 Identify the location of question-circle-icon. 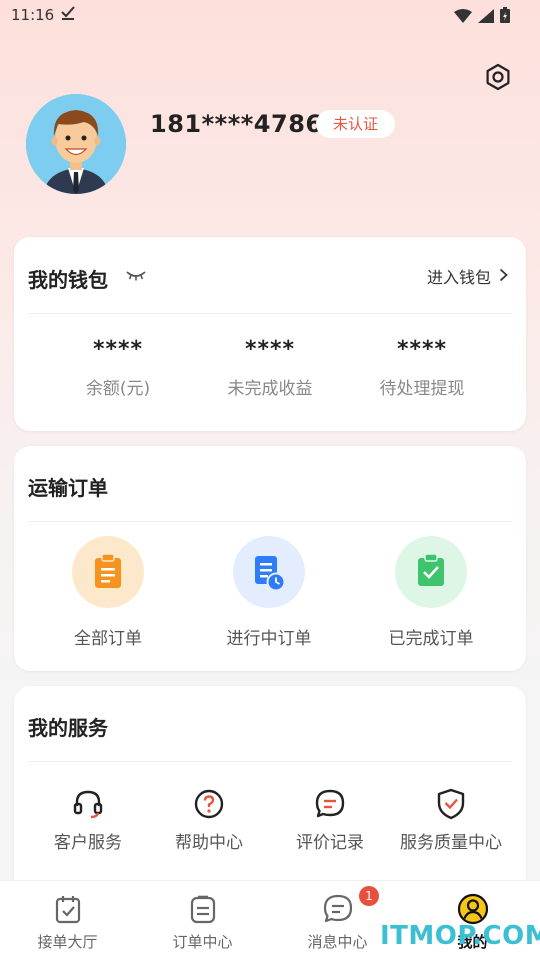
(209, 804).